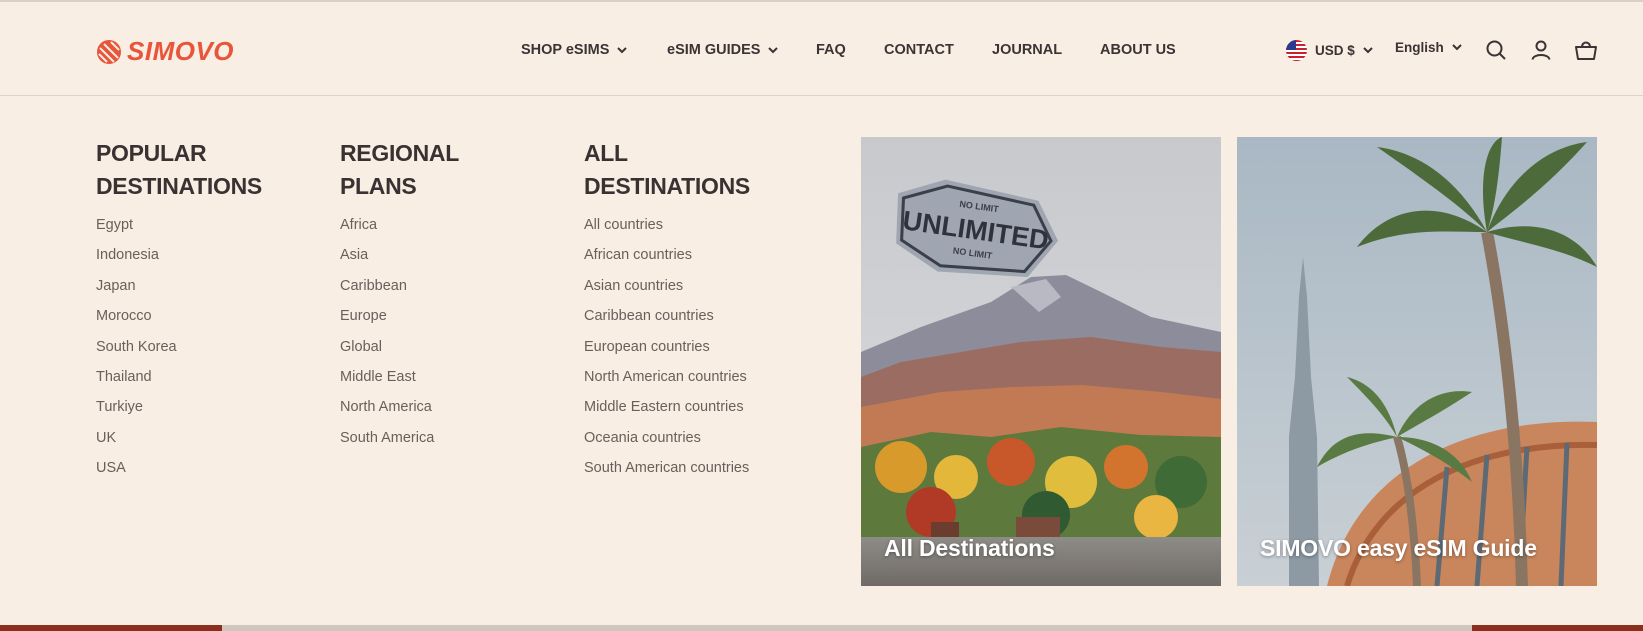 The width and height of the screenshot is (1643, 631). Describe the element at coordinates (1541, 50) in the screenshot. I see `account-icon` at that location.